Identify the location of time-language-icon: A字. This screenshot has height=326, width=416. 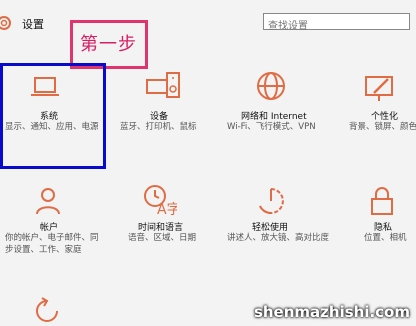
(160, 200).